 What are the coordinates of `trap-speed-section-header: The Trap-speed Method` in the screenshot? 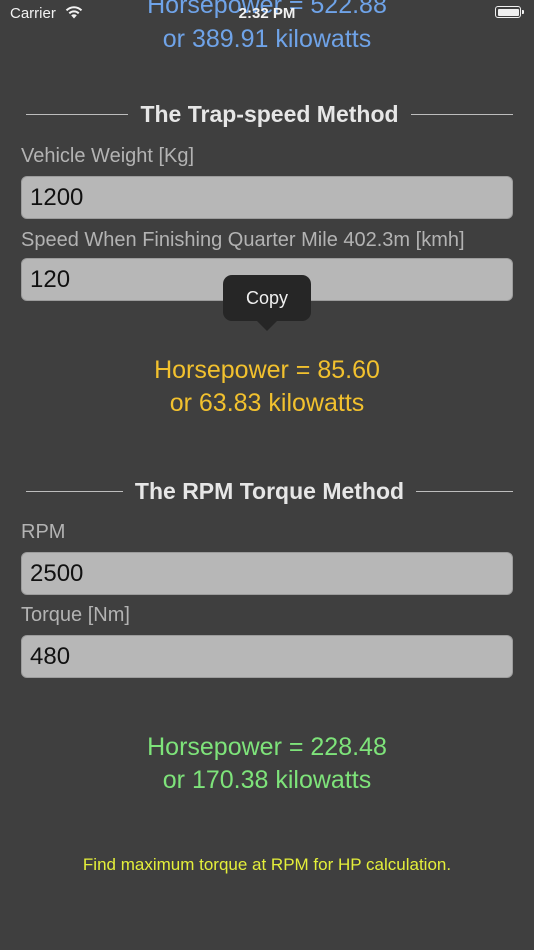 It's located at (270, 114).